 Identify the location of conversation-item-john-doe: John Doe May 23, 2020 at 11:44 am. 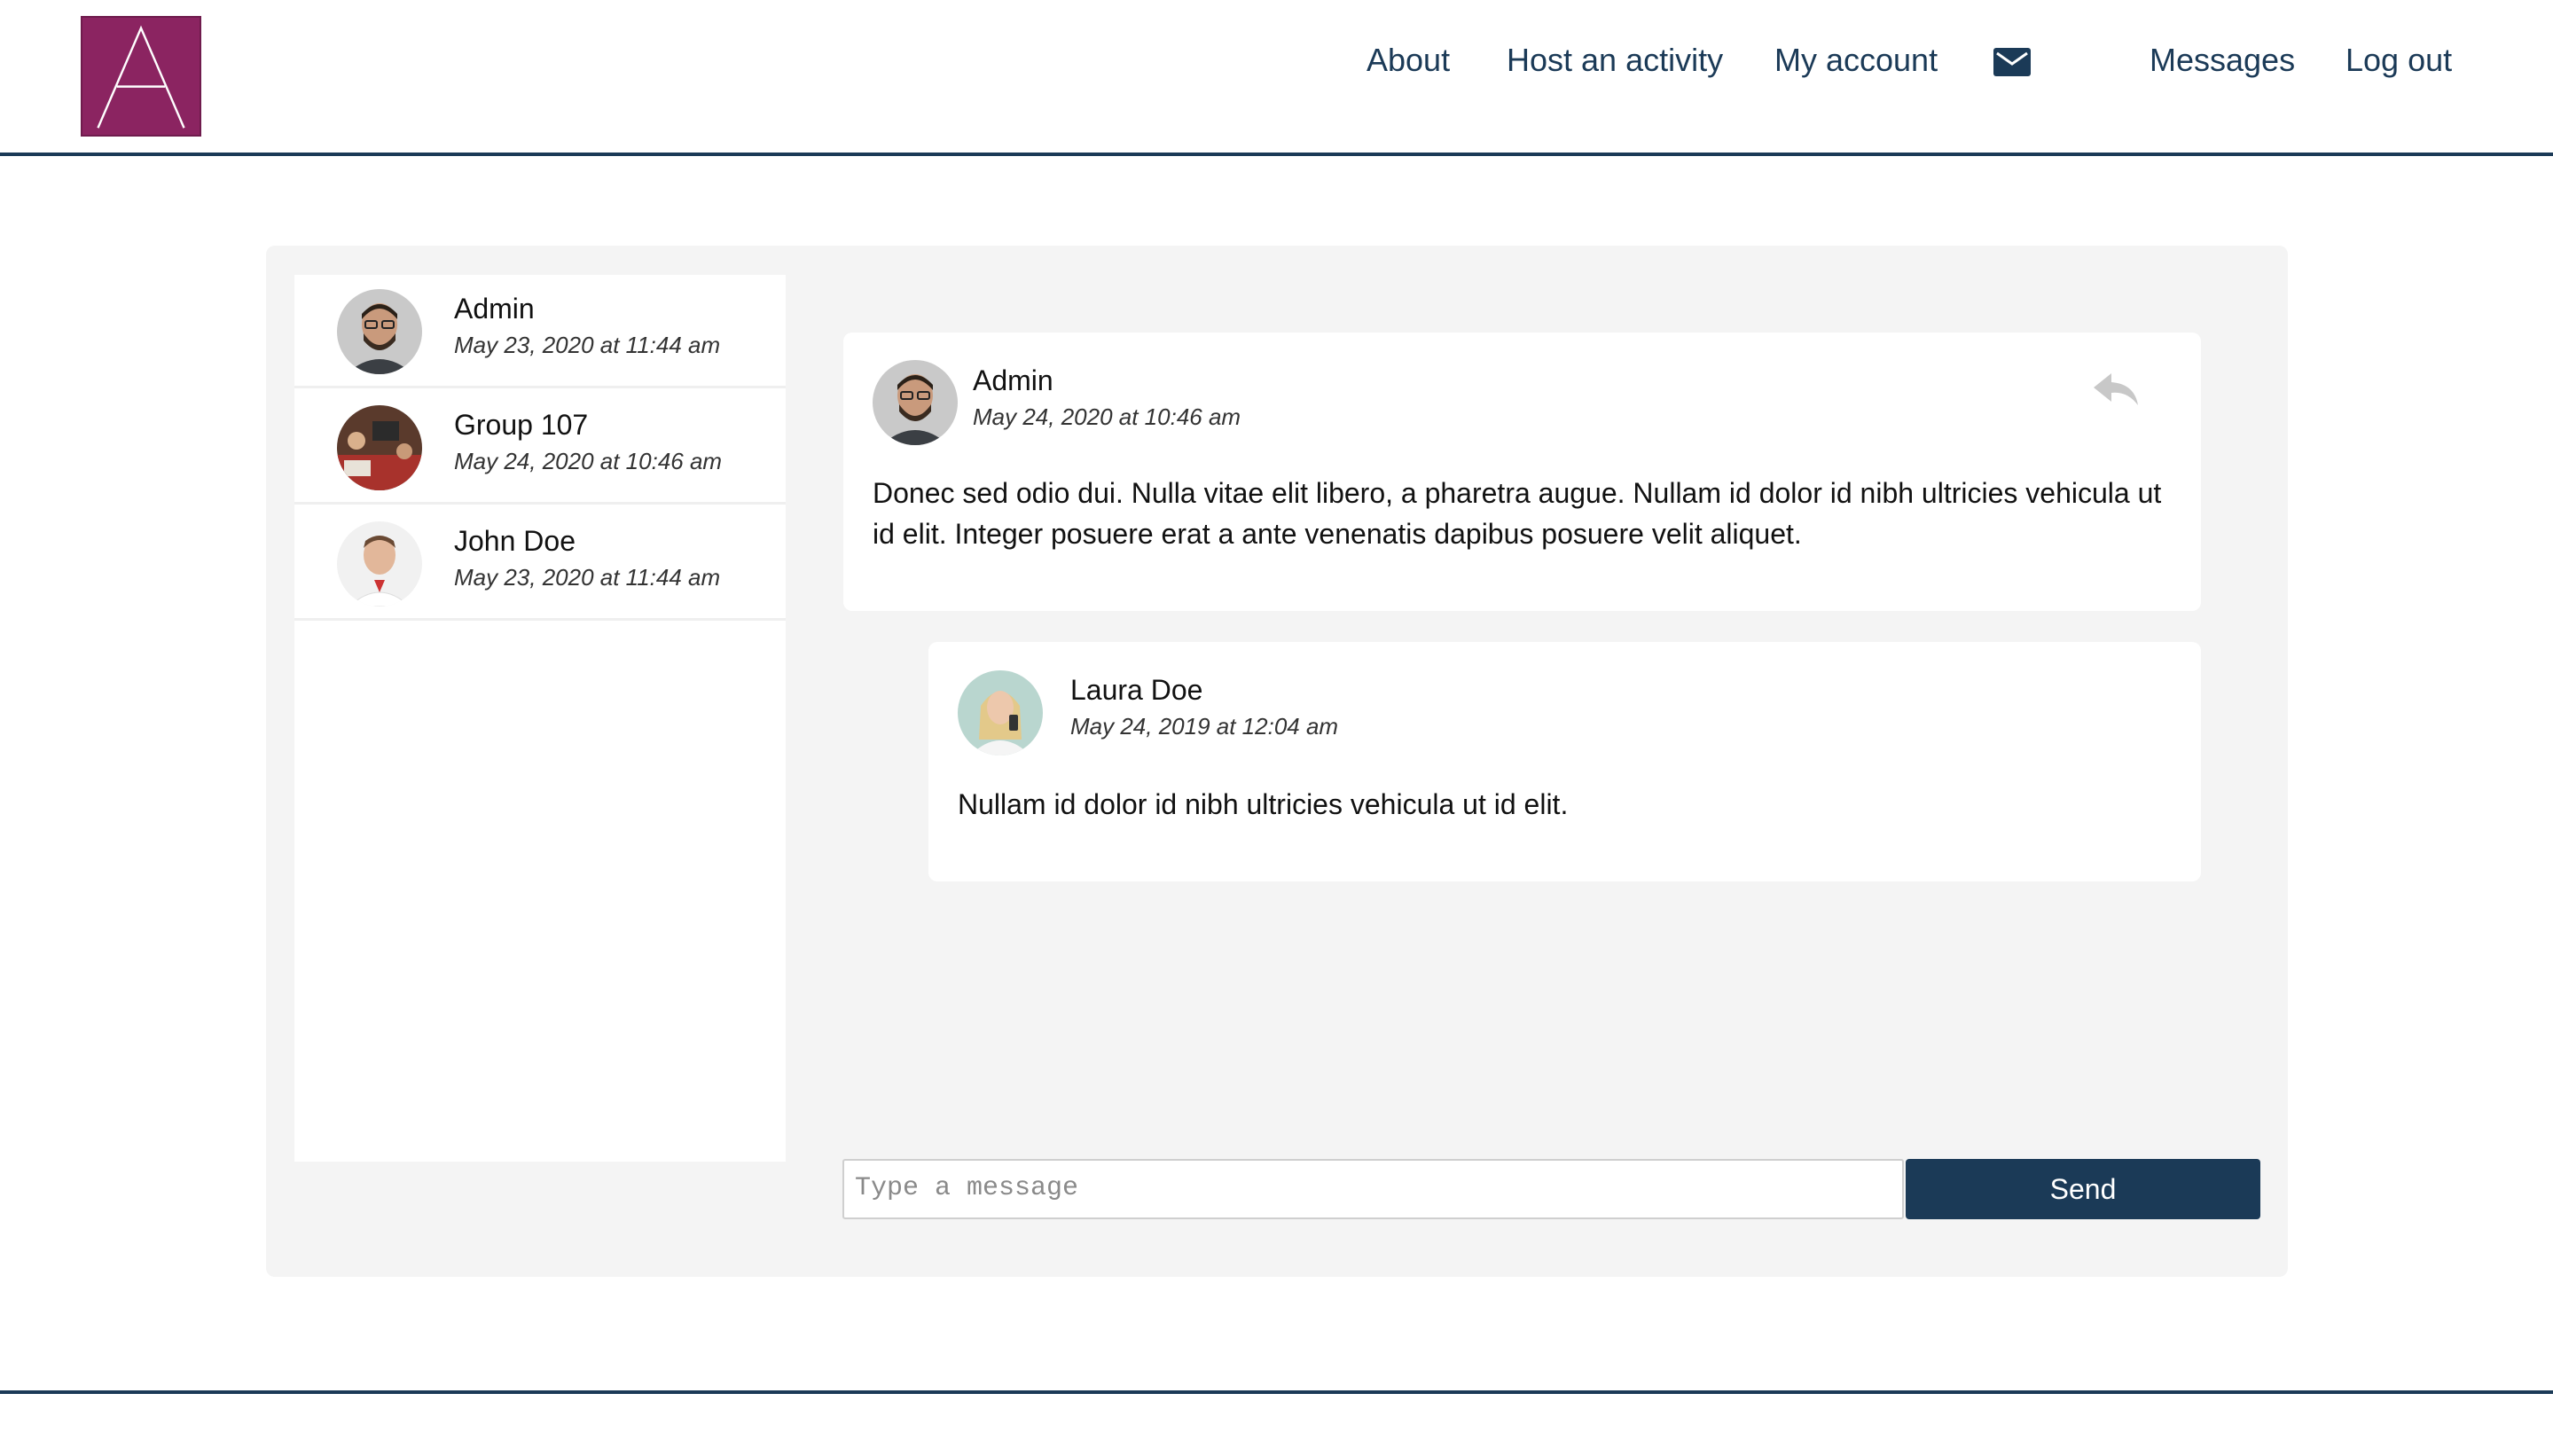
(540, 564).